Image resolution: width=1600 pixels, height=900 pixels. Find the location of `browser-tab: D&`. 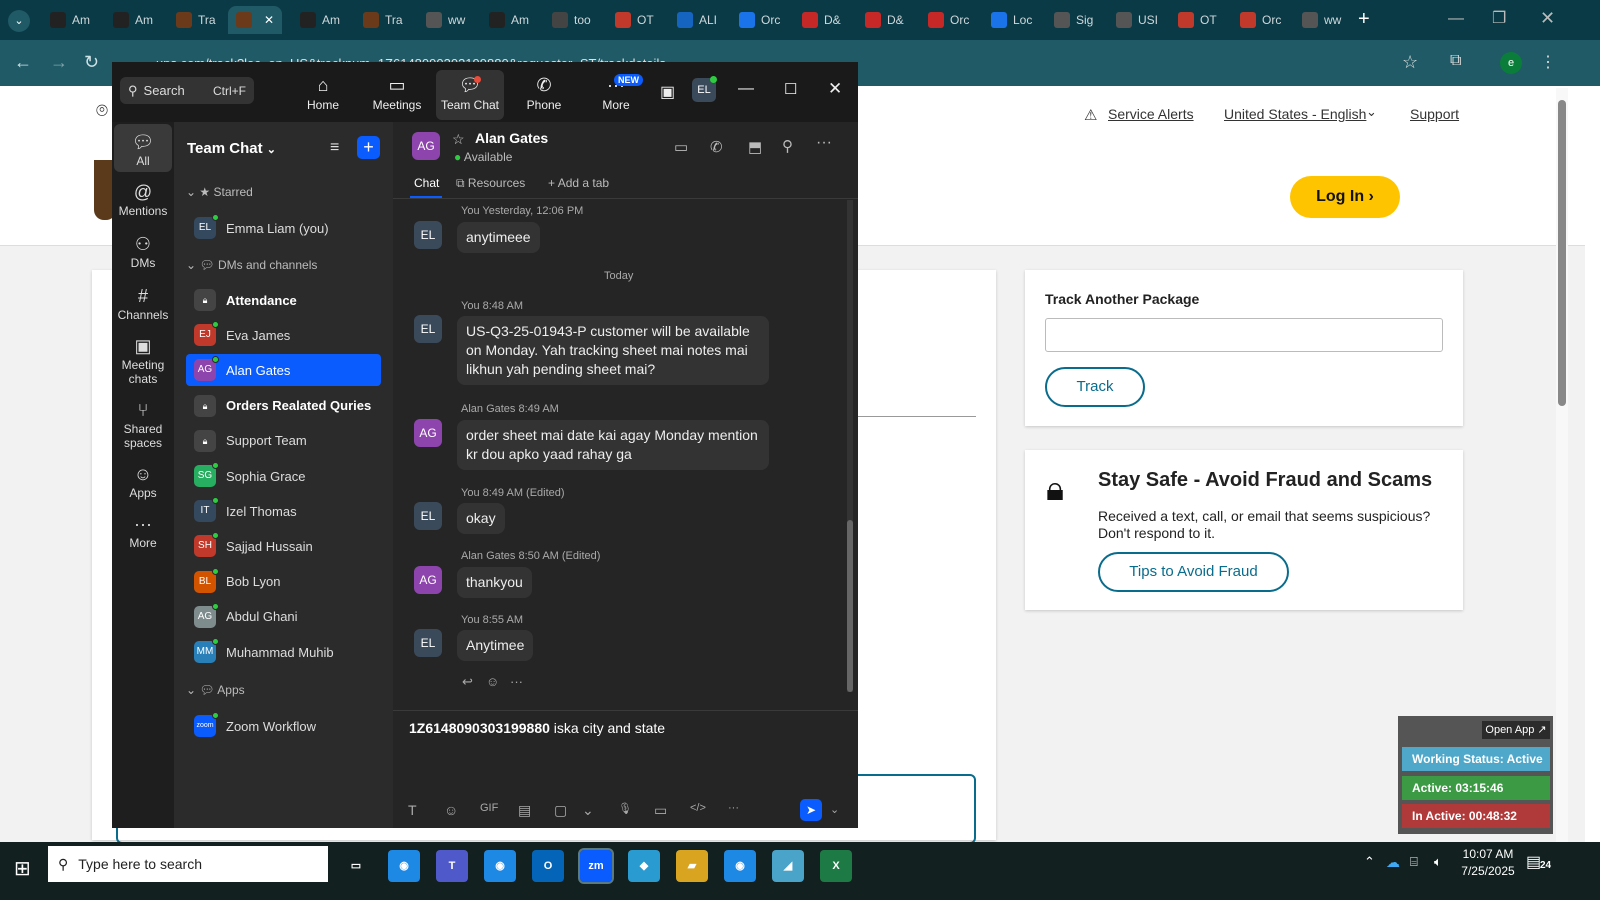

browser-tab: D& is located at coordinates (821, 20).